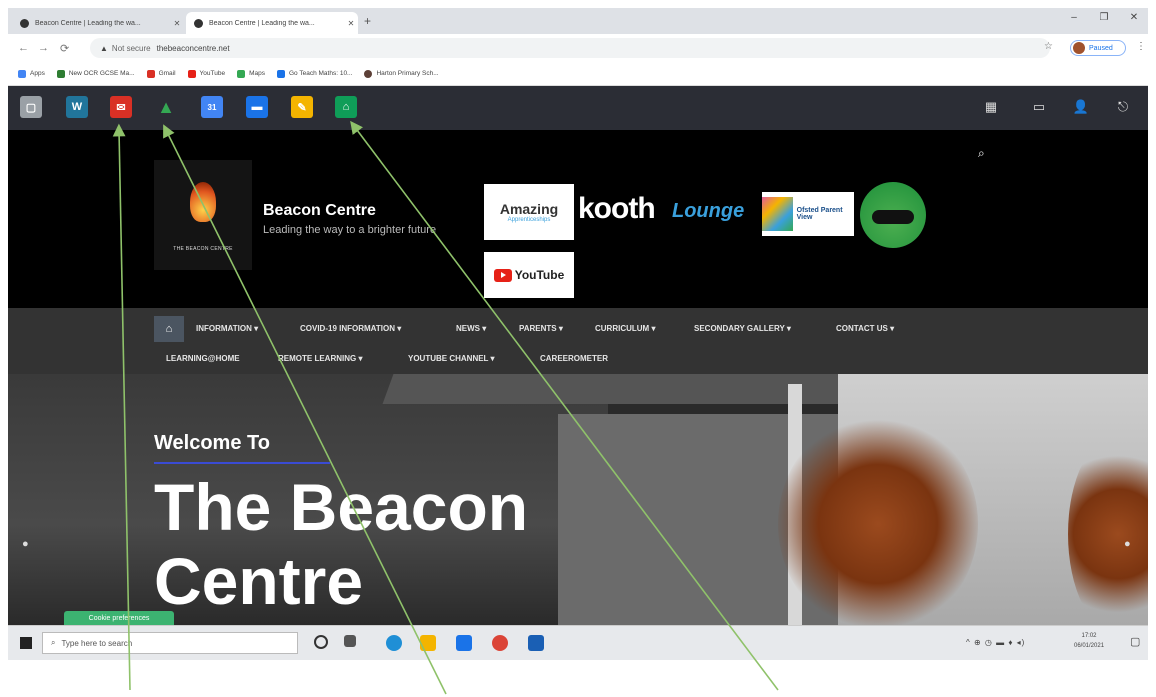 The image size is (1156, 697). I want to click on annotation-arrow-gmail, so click(121, 407).